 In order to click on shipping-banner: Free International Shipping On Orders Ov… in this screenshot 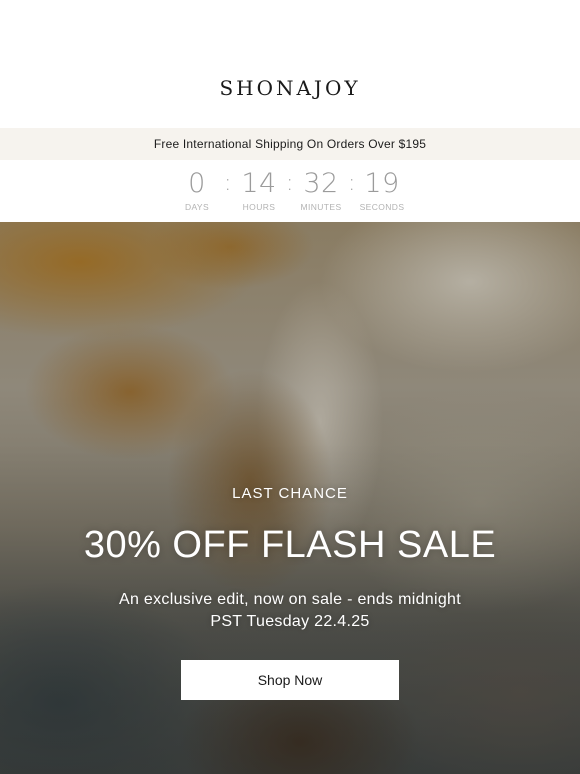, I will do `click(290, 144)`.